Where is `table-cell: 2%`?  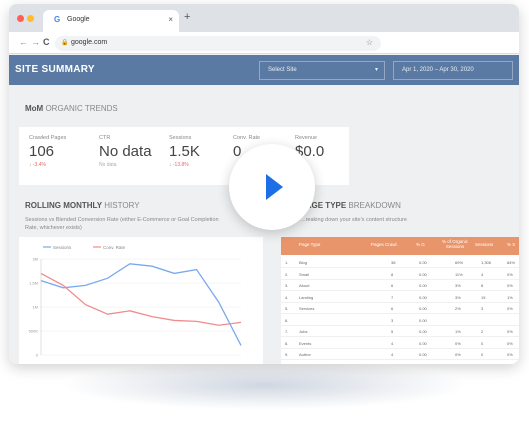
table-cell: 2% is located at coordinates (458, 308).